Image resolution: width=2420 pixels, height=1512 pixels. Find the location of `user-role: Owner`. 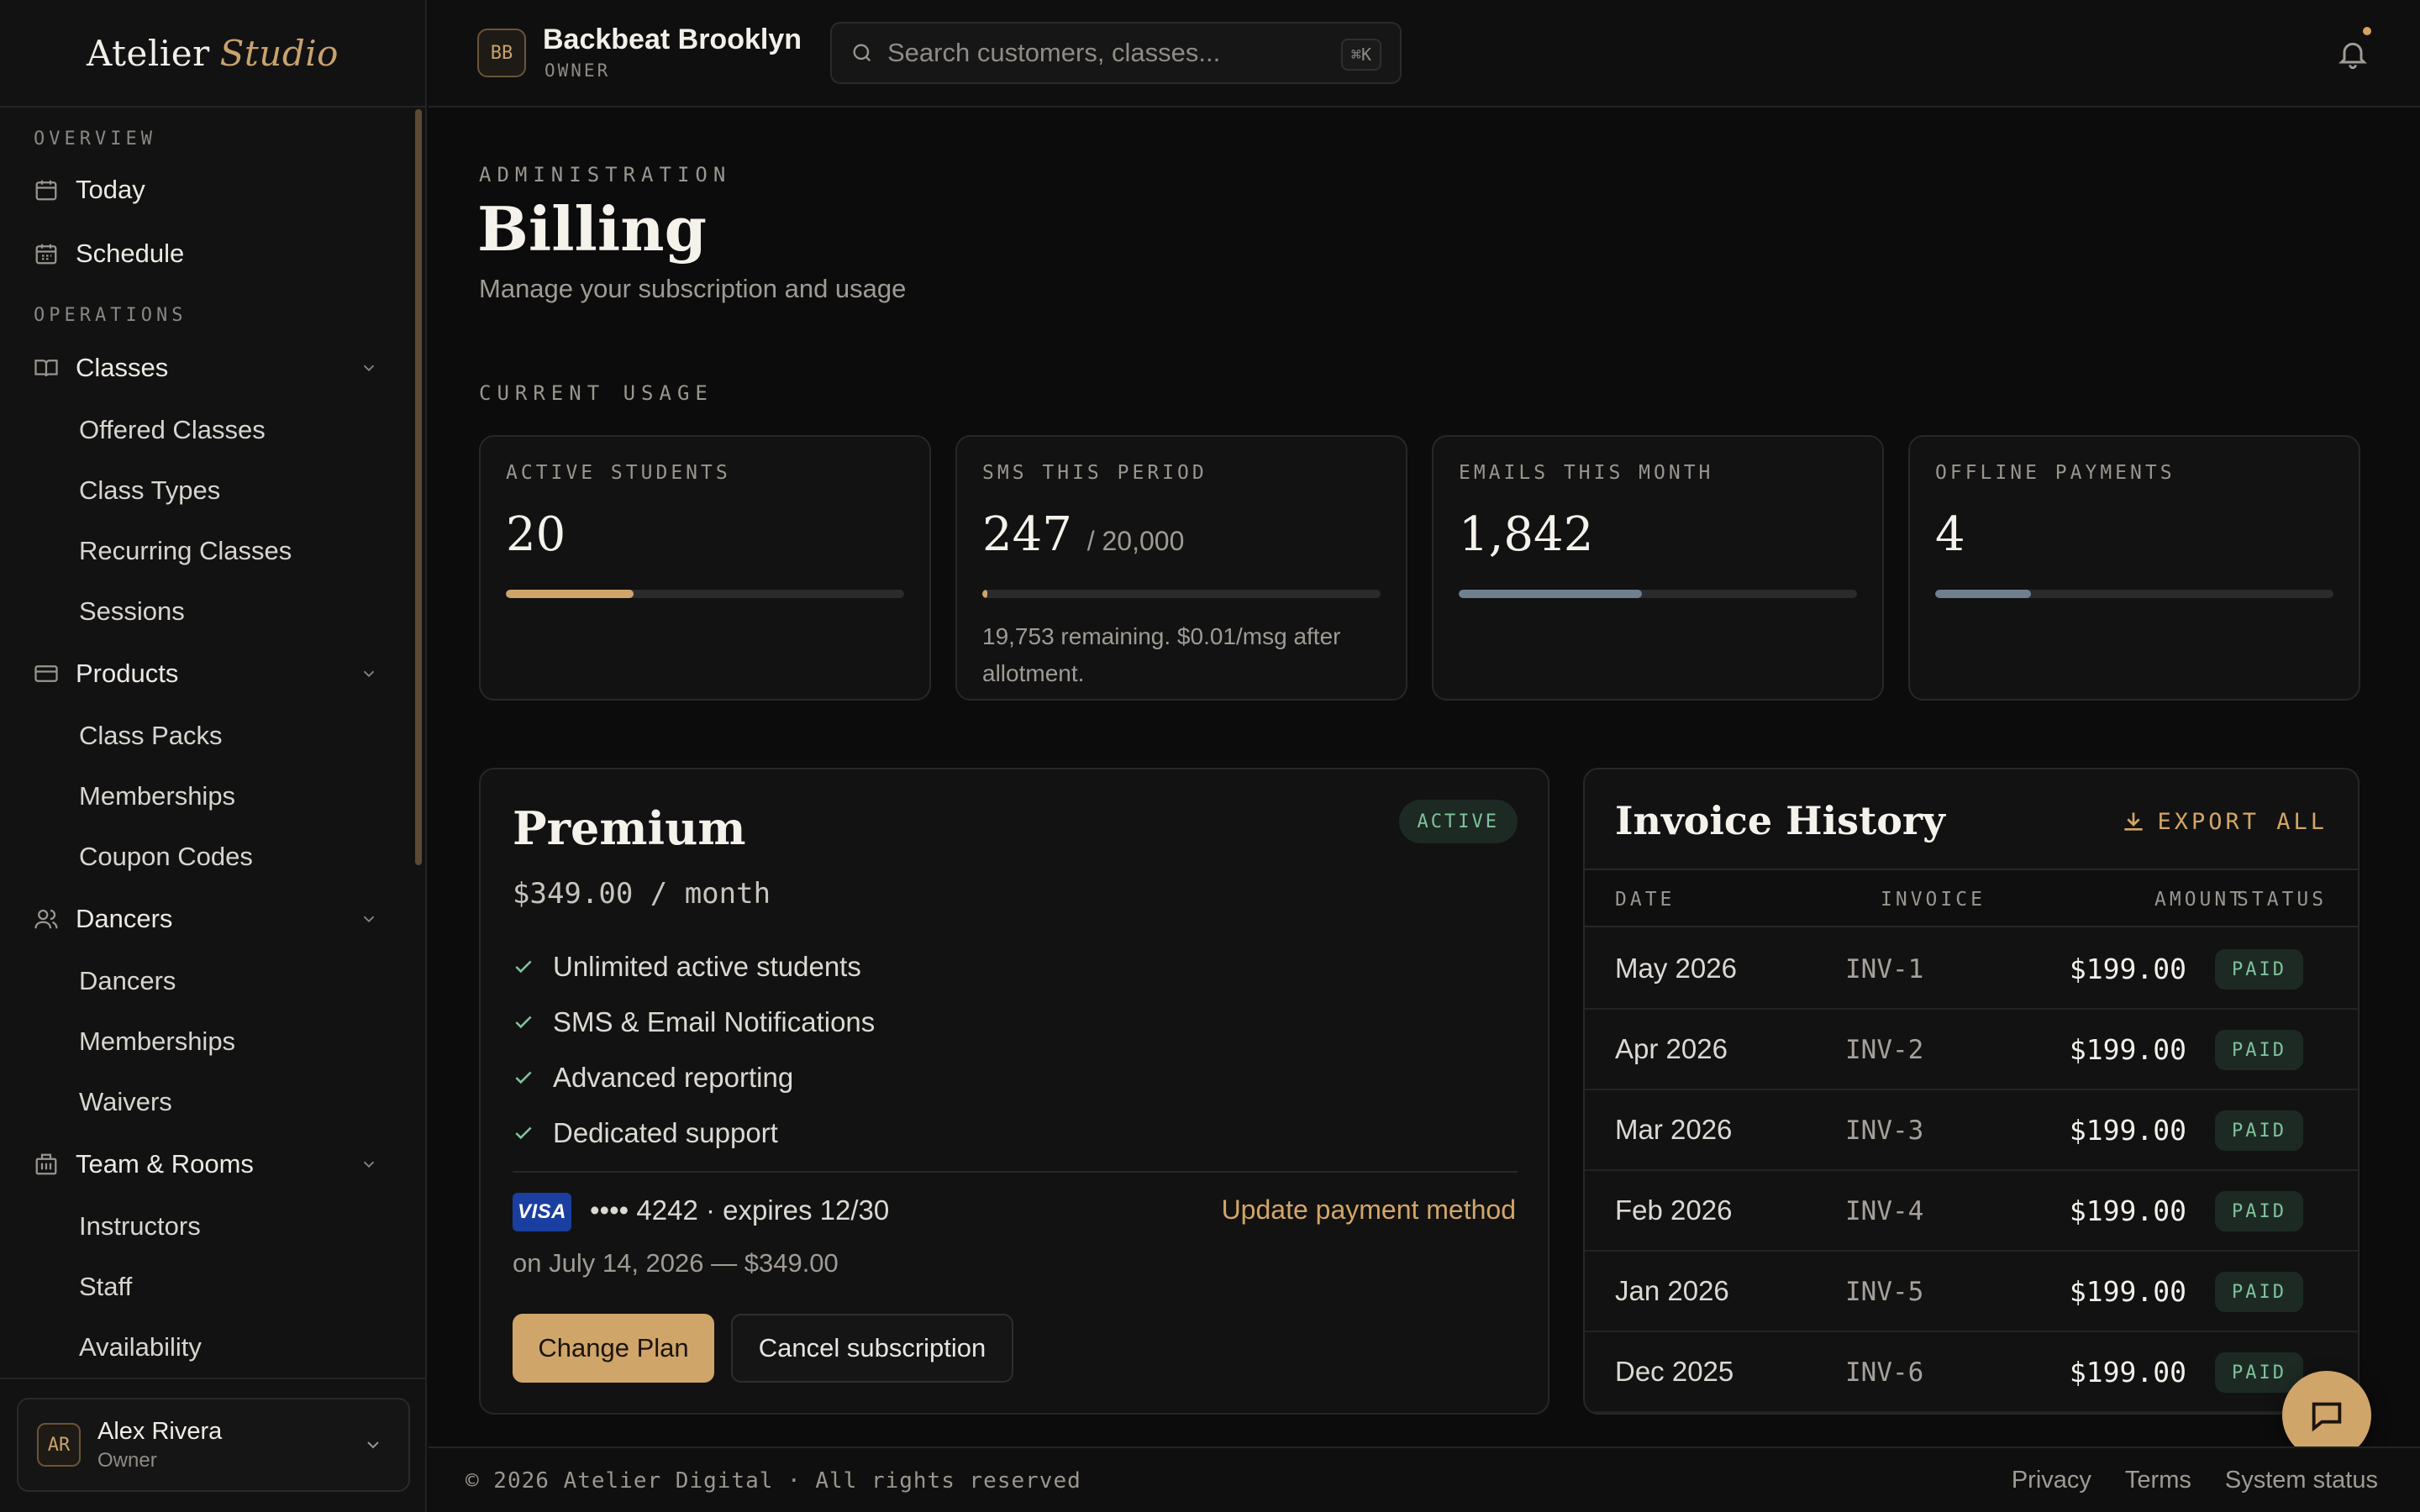

user-role: Owner is located at coordinates (127, 1460).